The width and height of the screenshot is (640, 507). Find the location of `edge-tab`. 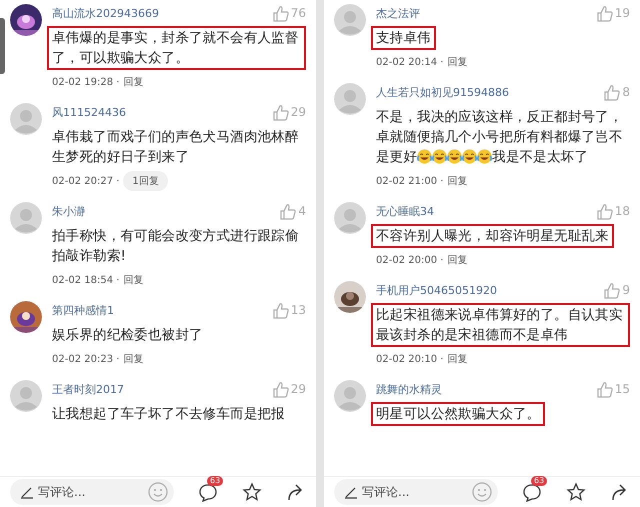

edge-tab is located at coordinates (2, 46).